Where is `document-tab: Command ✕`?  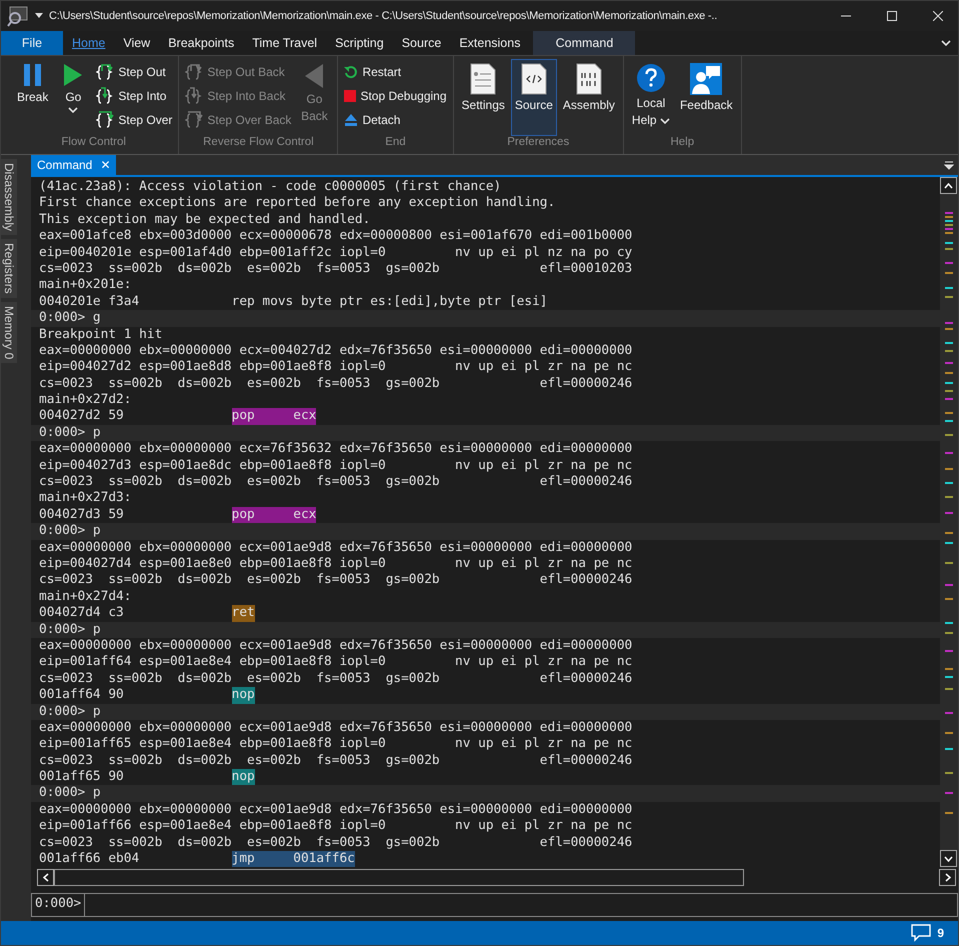 document-tab: Command ✕ is located at coordinates (73, 165).